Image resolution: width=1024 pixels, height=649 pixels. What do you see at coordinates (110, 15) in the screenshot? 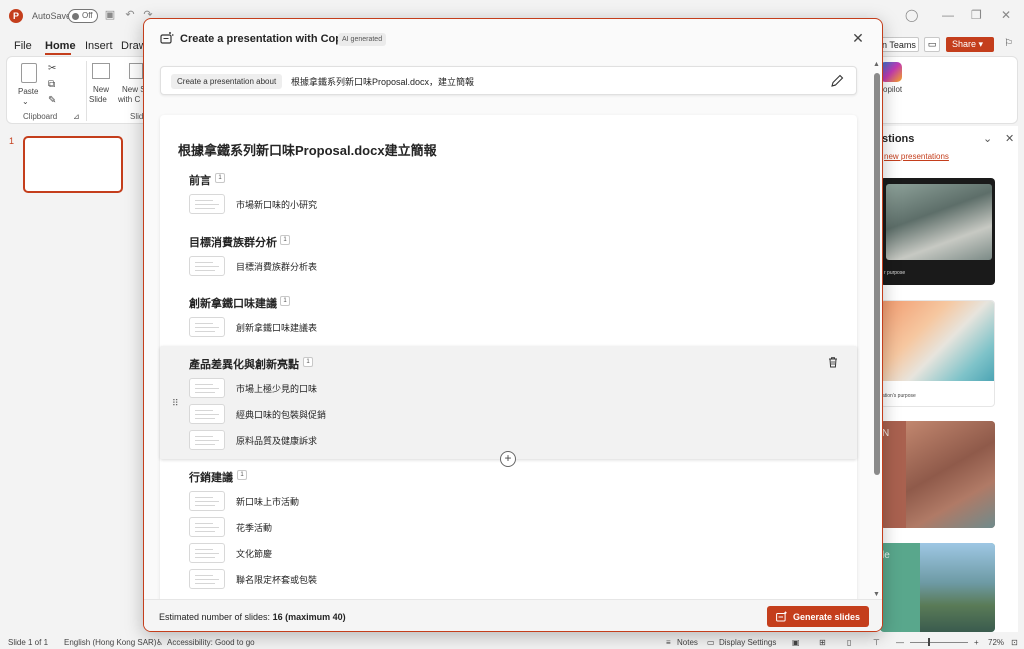
I see `save-icon: ▣` at bounding box center [110, 15].